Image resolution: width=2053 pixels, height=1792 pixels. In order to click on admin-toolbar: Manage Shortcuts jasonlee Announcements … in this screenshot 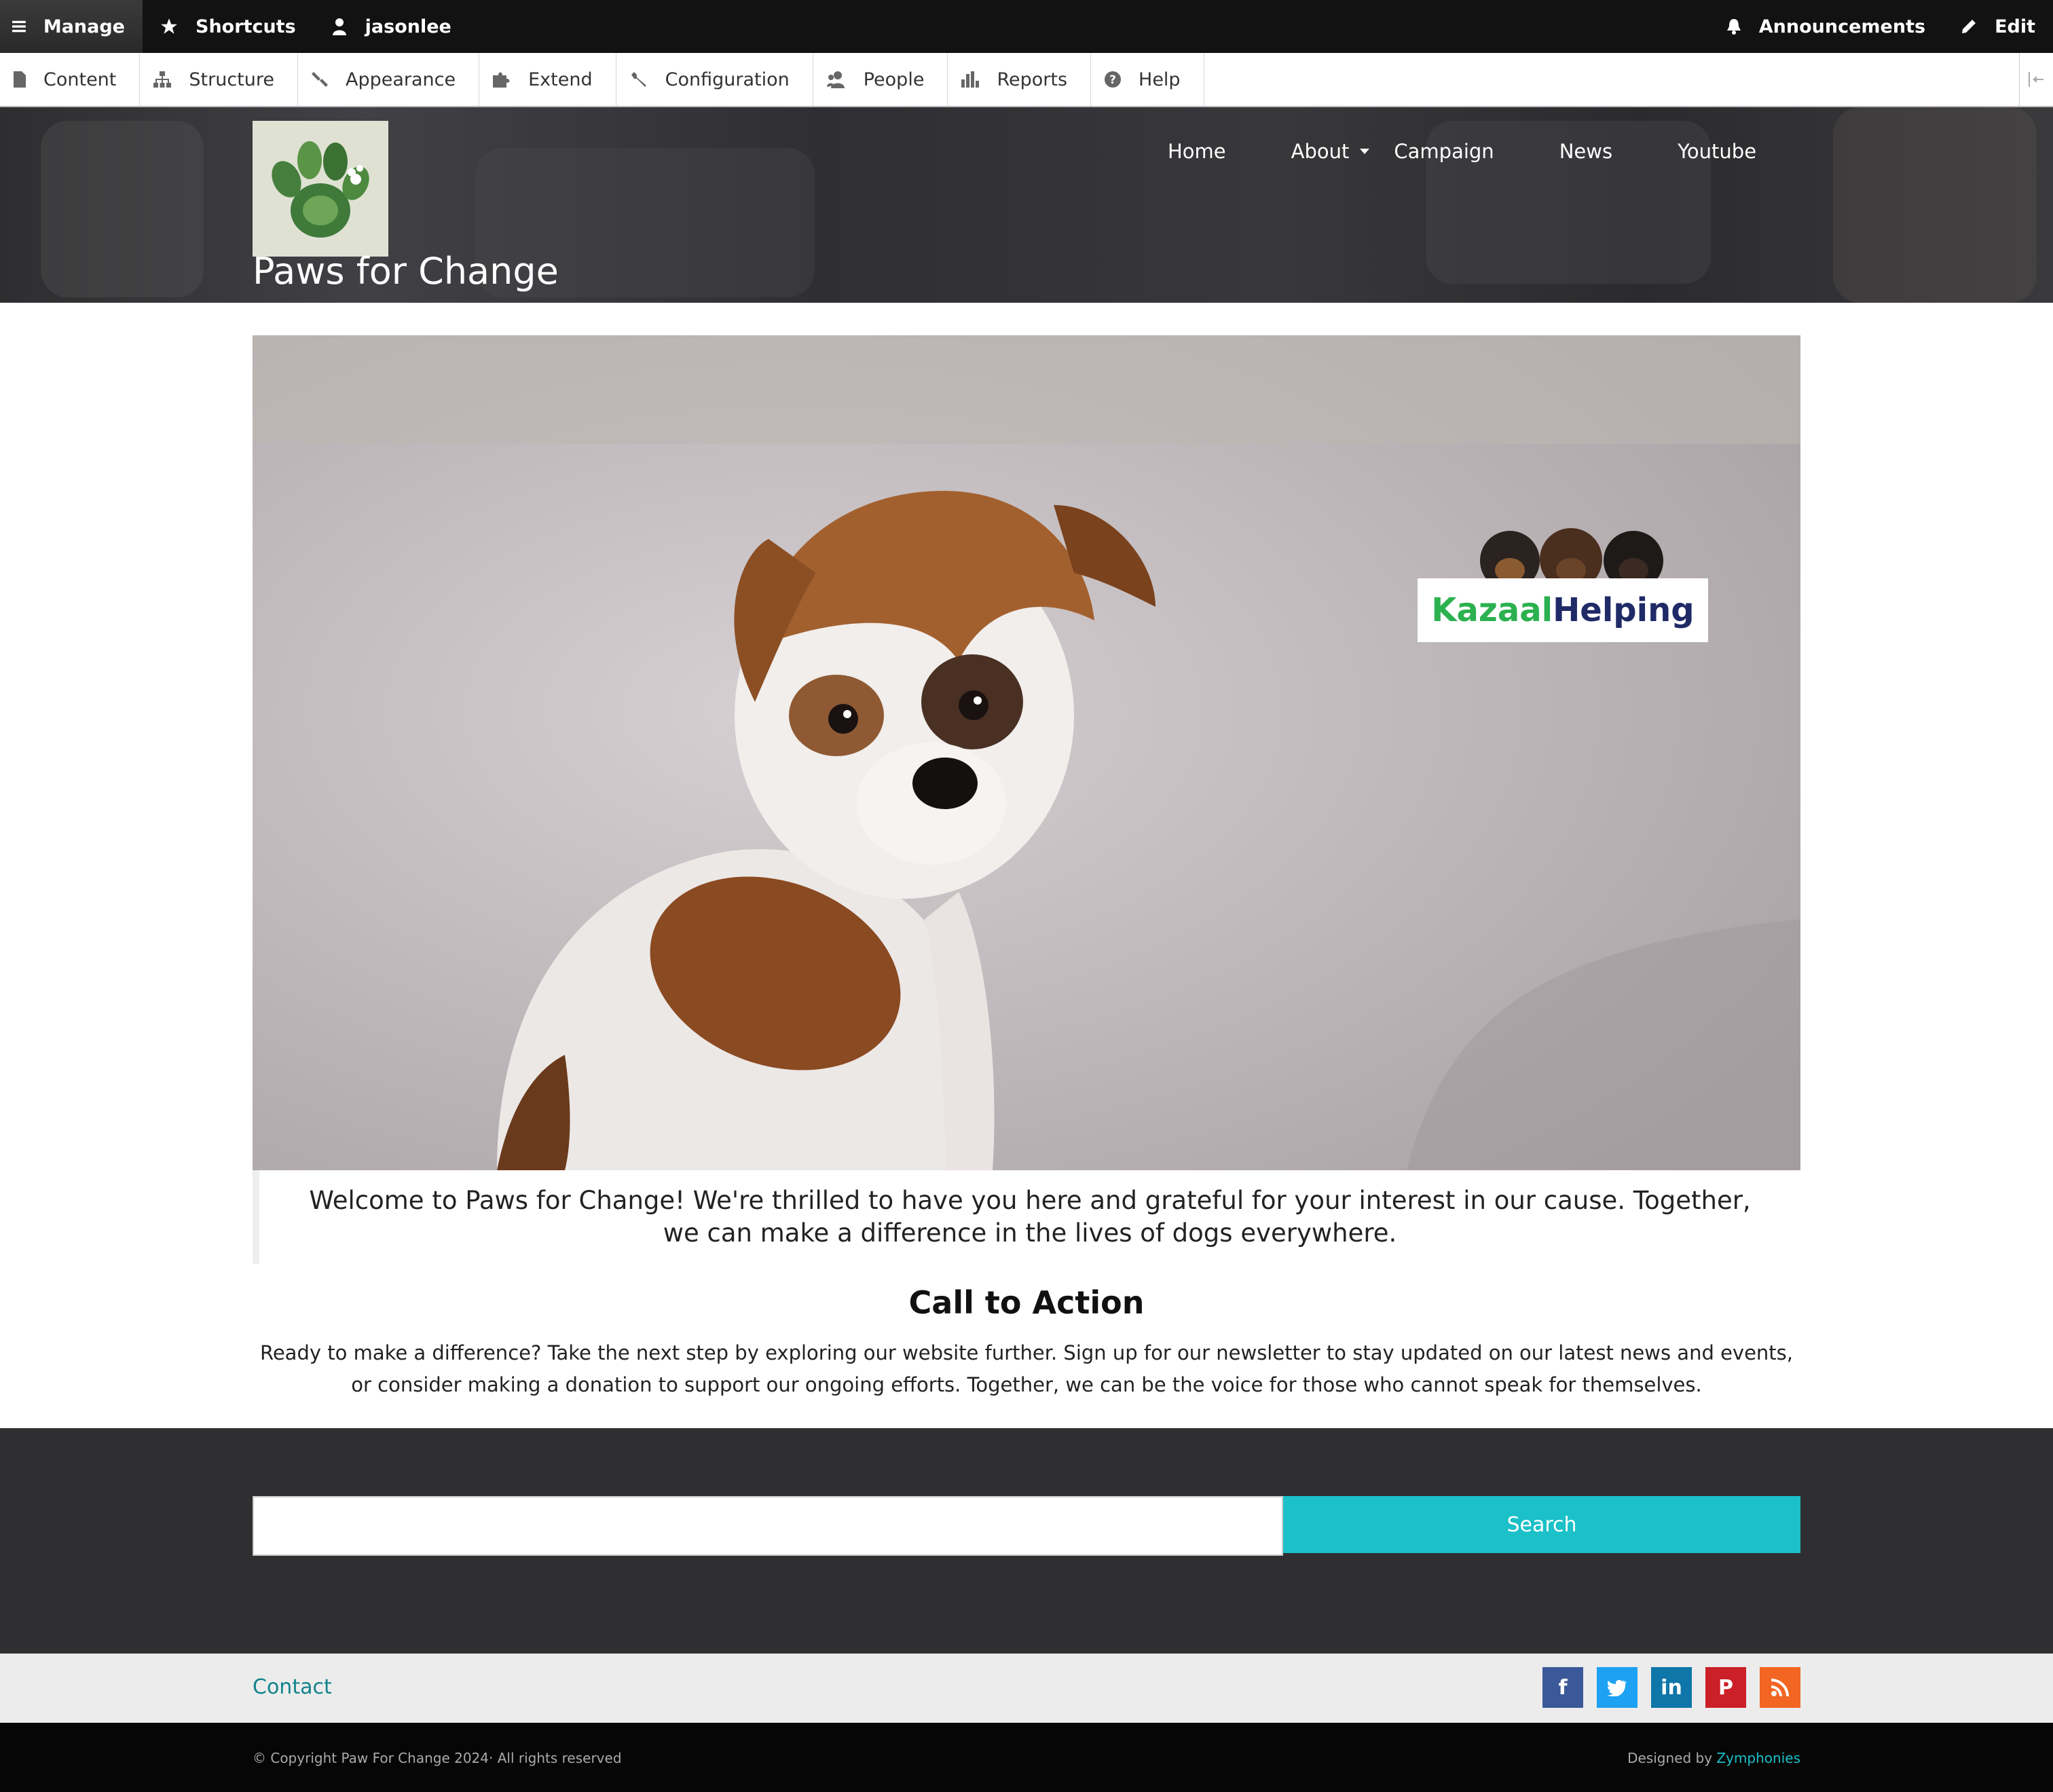, I will do `click(1026, 27)`.